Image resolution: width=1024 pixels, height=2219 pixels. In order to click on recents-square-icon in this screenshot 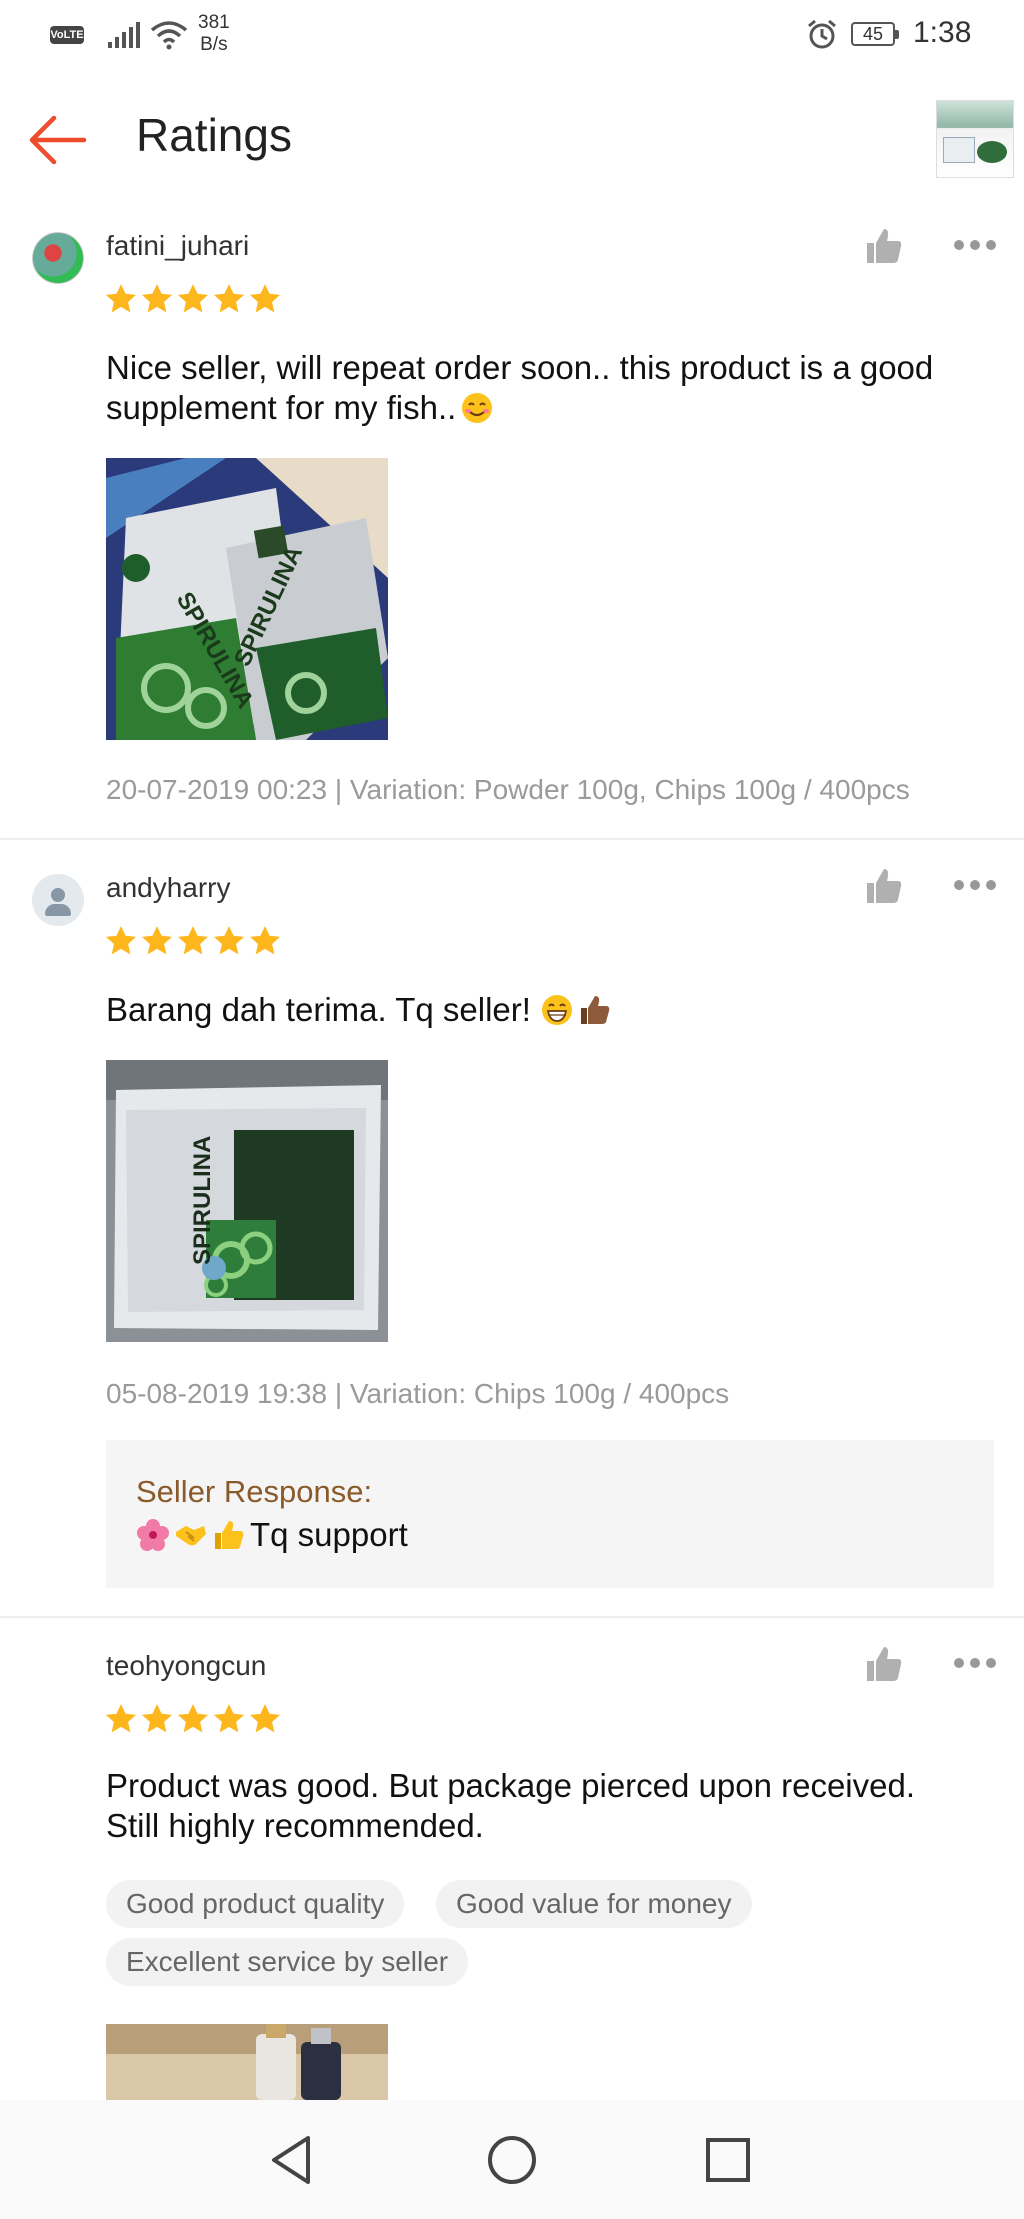, I will do `click(728, 2160)`.